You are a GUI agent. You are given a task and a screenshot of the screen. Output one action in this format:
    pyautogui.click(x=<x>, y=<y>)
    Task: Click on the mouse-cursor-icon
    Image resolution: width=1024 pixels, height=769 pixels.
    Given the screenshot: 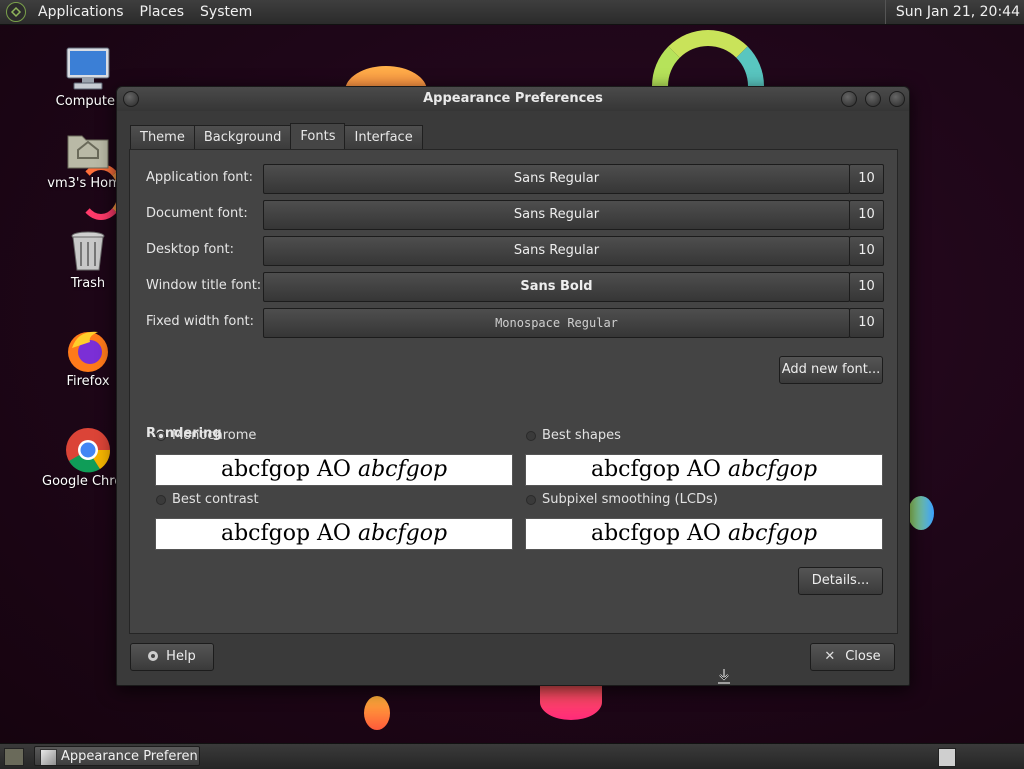 What is the action you would take?
    pyautogui.click(x=724, y=677)
    